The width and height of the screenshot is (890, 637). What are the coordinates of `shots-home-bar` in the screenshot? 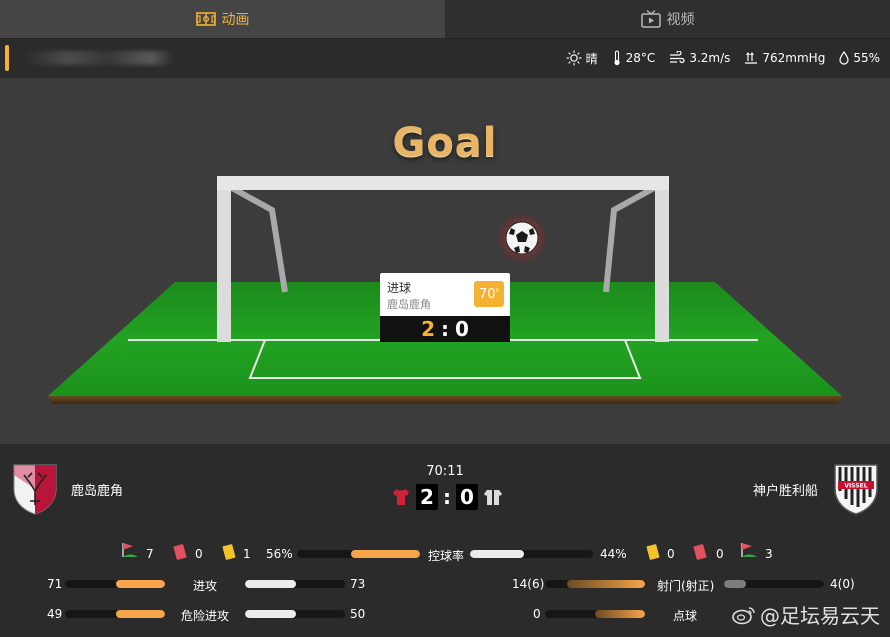 It's located at (595, 584).